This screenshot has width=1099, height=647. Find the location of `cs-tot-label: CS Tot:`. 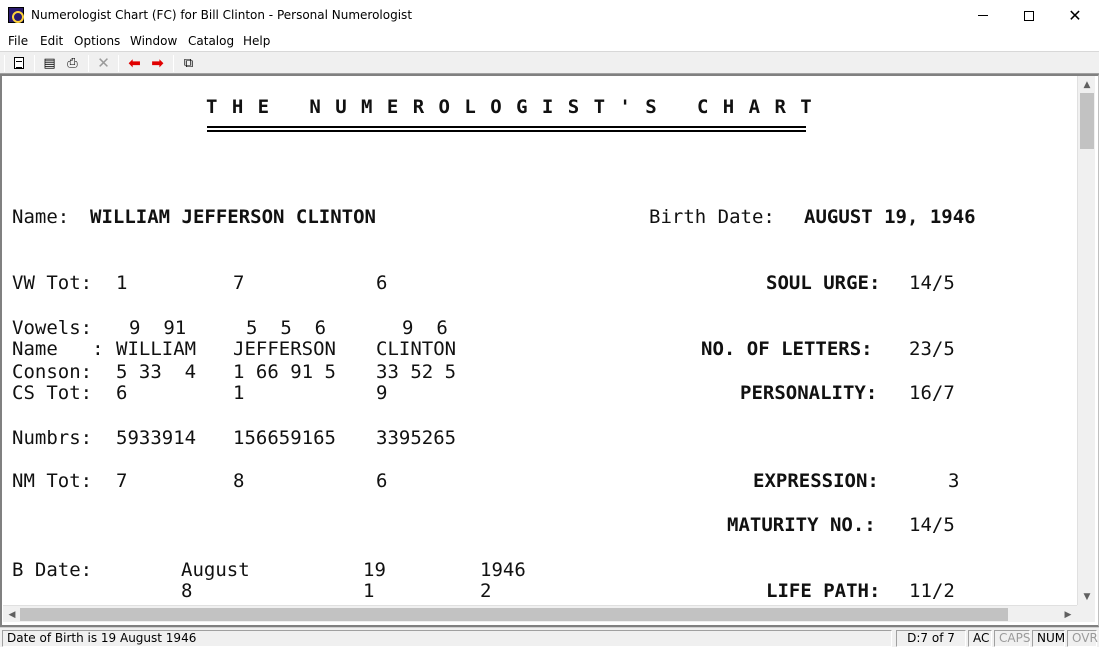

cs-tot-label: CS Tot: is located at coordinates (52, 393).